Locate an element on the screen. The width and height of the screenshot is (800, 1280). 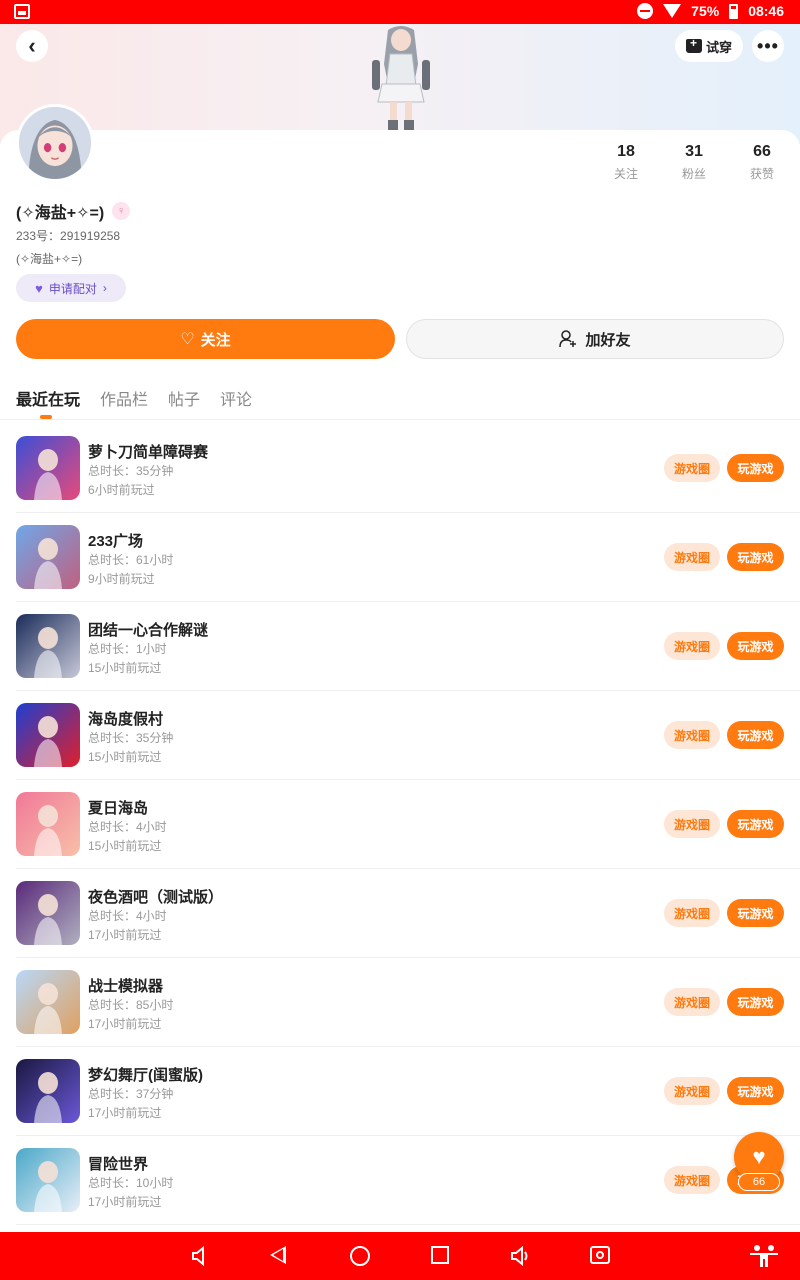
nav-home-icon is located at coordinates (360, 1256).